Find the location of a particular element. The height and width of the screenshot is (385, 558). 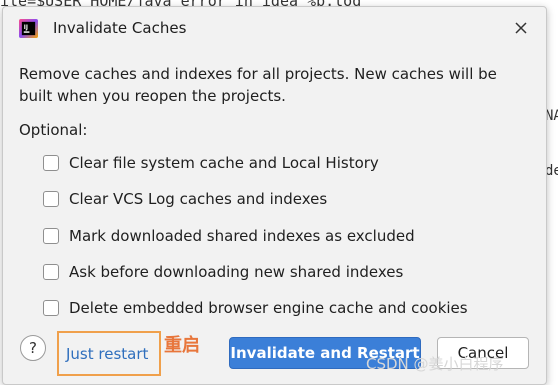

watermark: CSDN @姜小白程序 is located at coordinates (435, 364).